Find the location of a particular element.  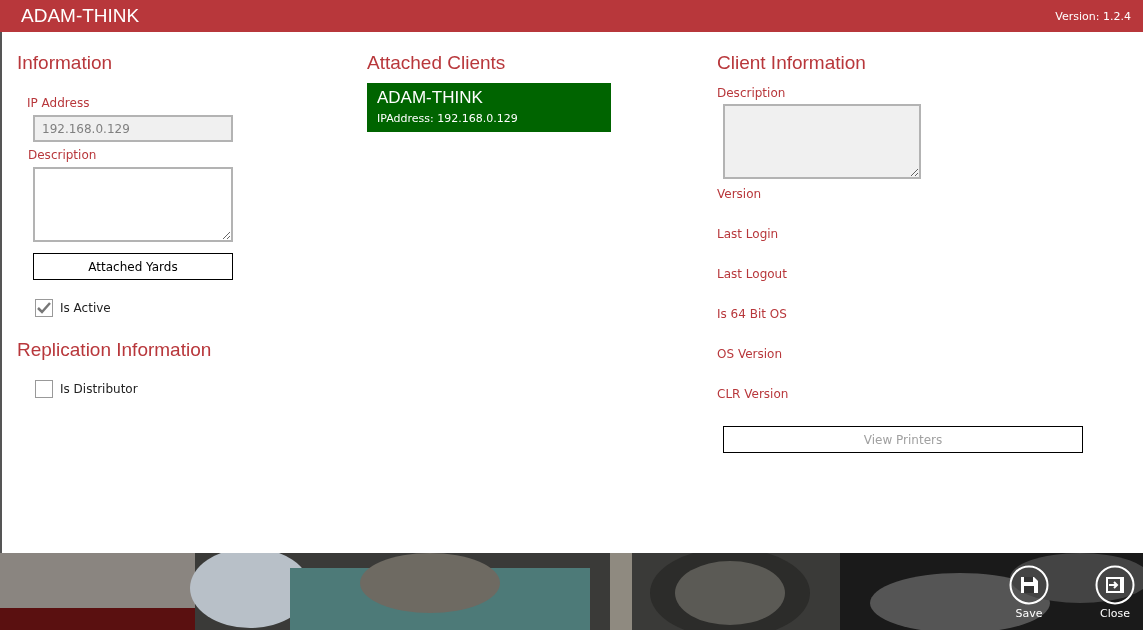

section-heading: Attached Clients is located at coordinates (437, 63).